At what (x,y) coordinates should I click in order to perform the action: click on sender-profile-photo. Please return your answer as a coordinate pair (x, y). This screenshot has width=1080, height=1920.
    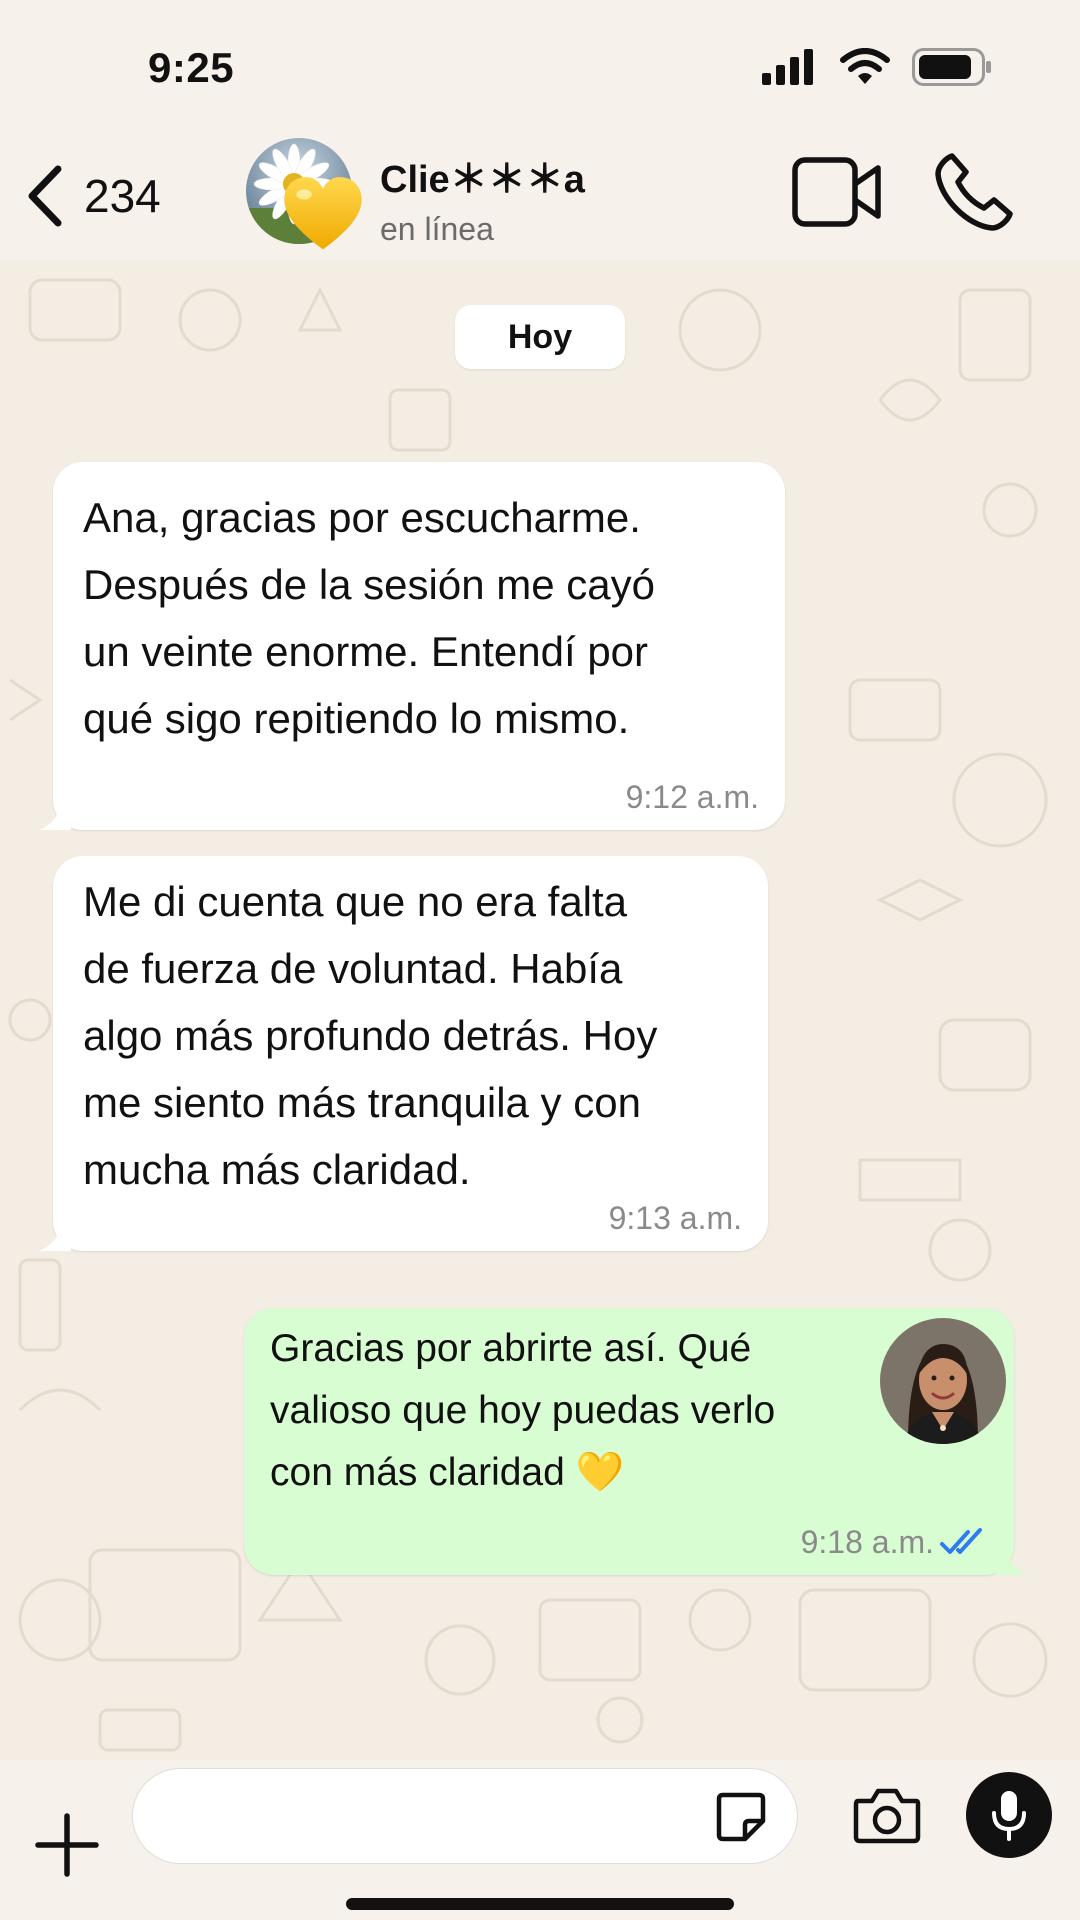
    Looking at the image, I should click on (943, 1381).